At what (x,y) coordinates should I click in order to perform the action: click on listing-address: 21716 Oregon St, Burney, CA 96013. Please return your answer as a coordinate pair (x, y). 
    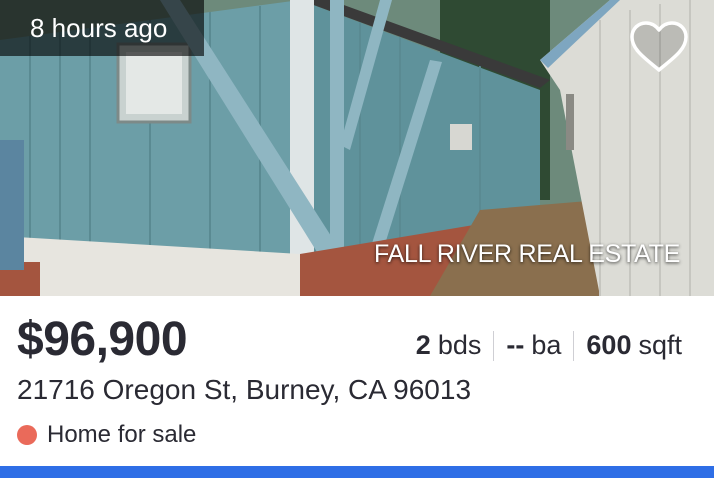
    Looking at the image, I should click on (244, 390).